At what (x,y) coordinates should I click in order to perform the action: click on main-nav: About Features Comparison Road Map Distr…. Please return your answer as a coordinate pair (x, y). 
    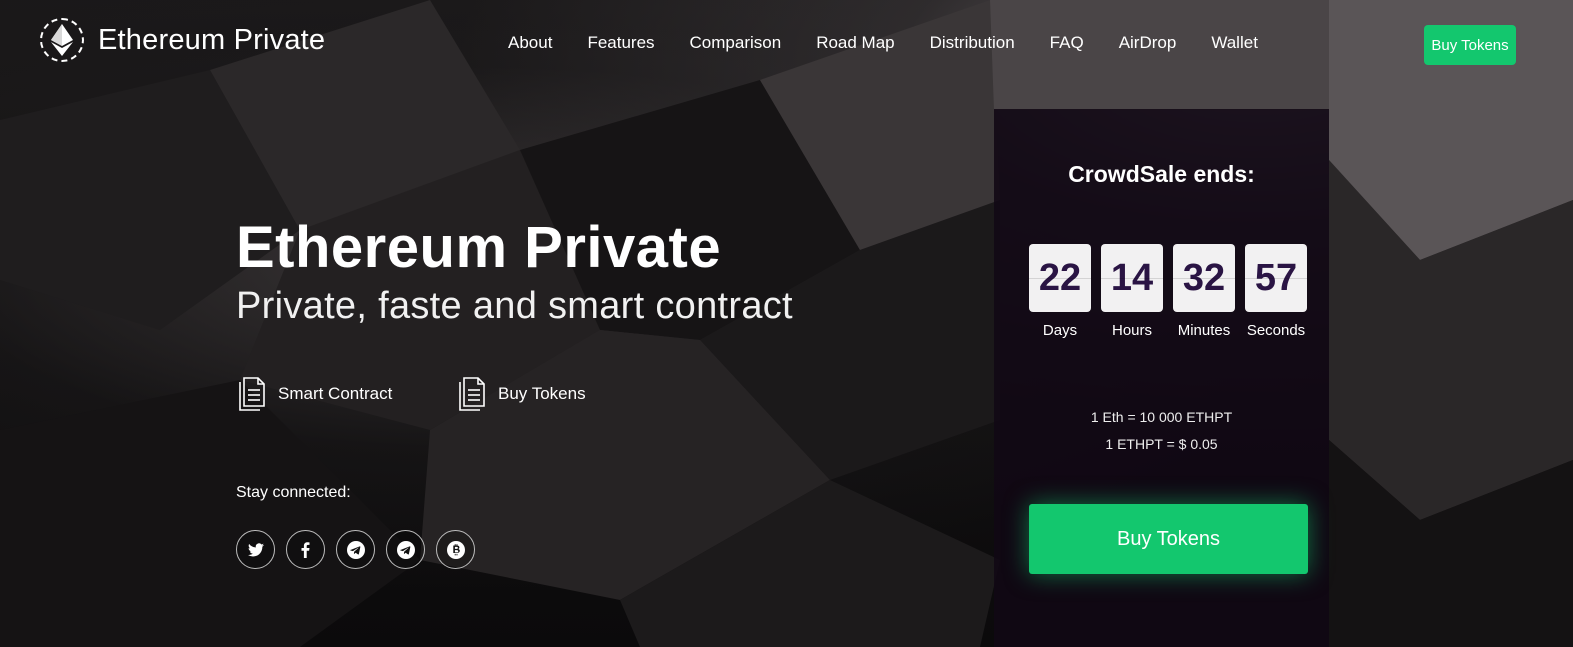
    Looking at the image, I should click on (900, 43).